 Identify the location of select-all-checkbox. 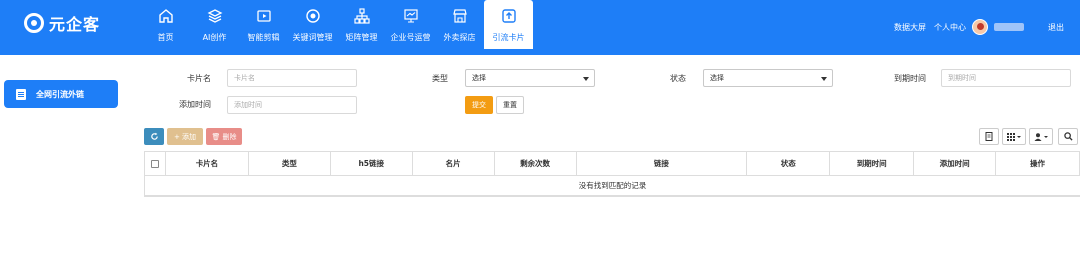
(154, 163).